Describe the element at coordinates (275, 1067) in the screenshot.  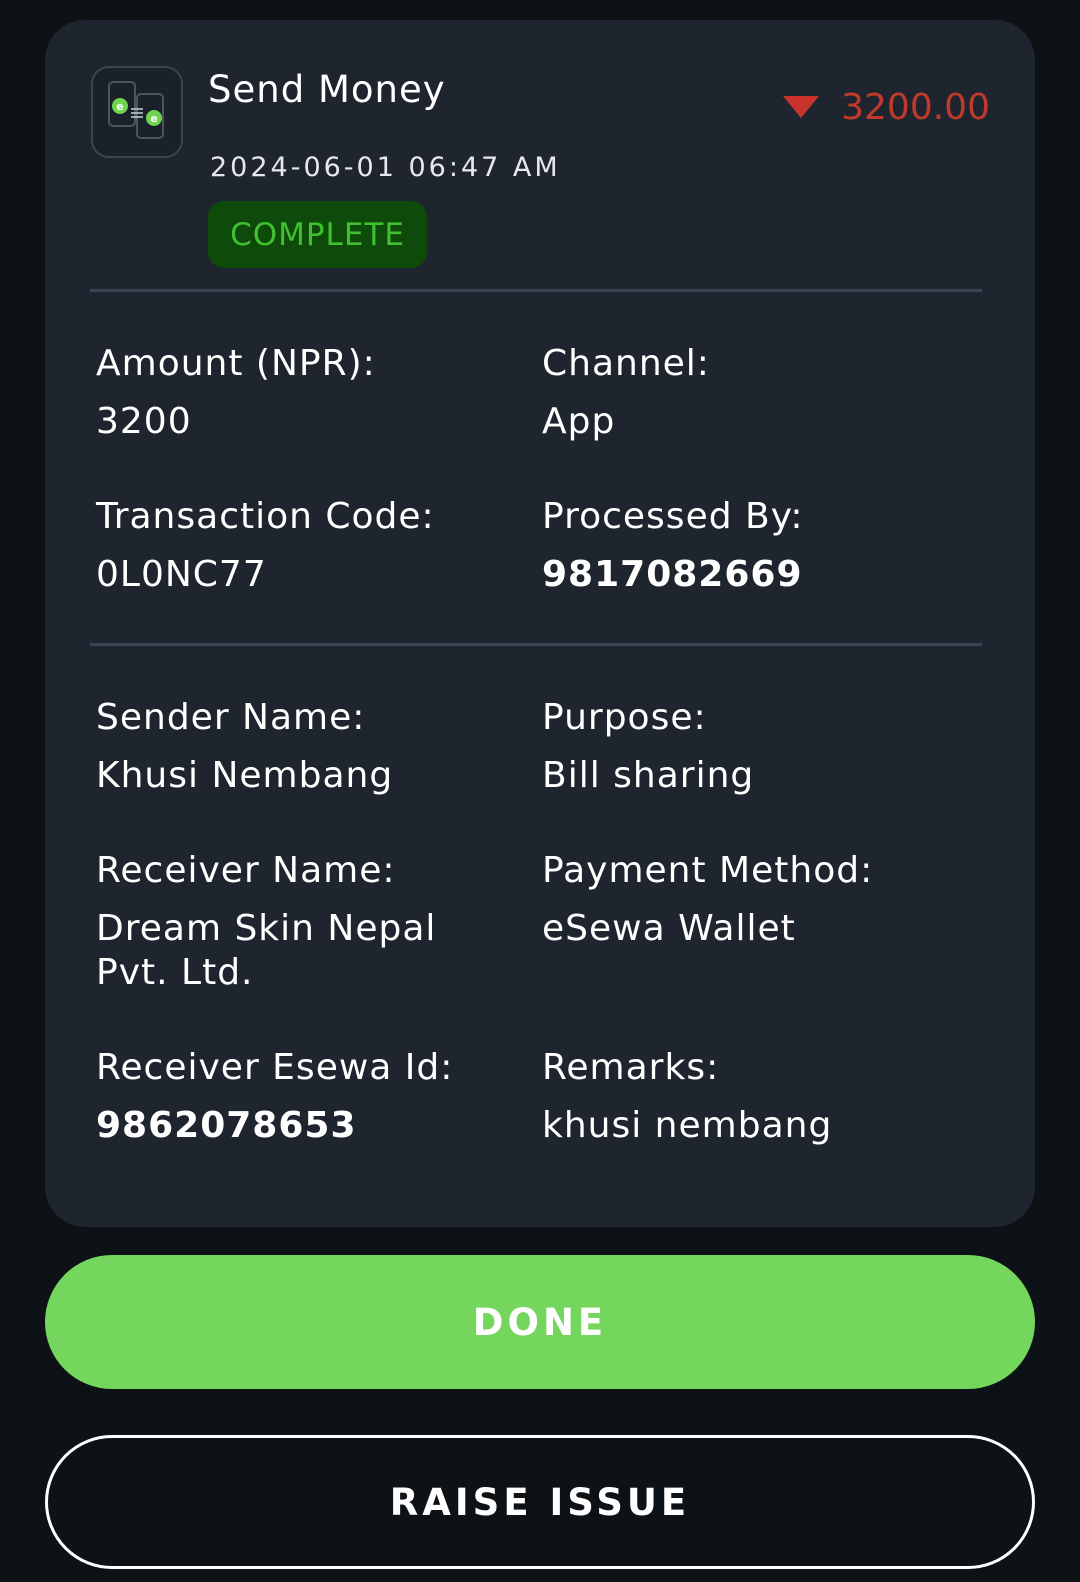
I see `receiver-esewa-id-label: Receiver Esewa Id:` at that location.